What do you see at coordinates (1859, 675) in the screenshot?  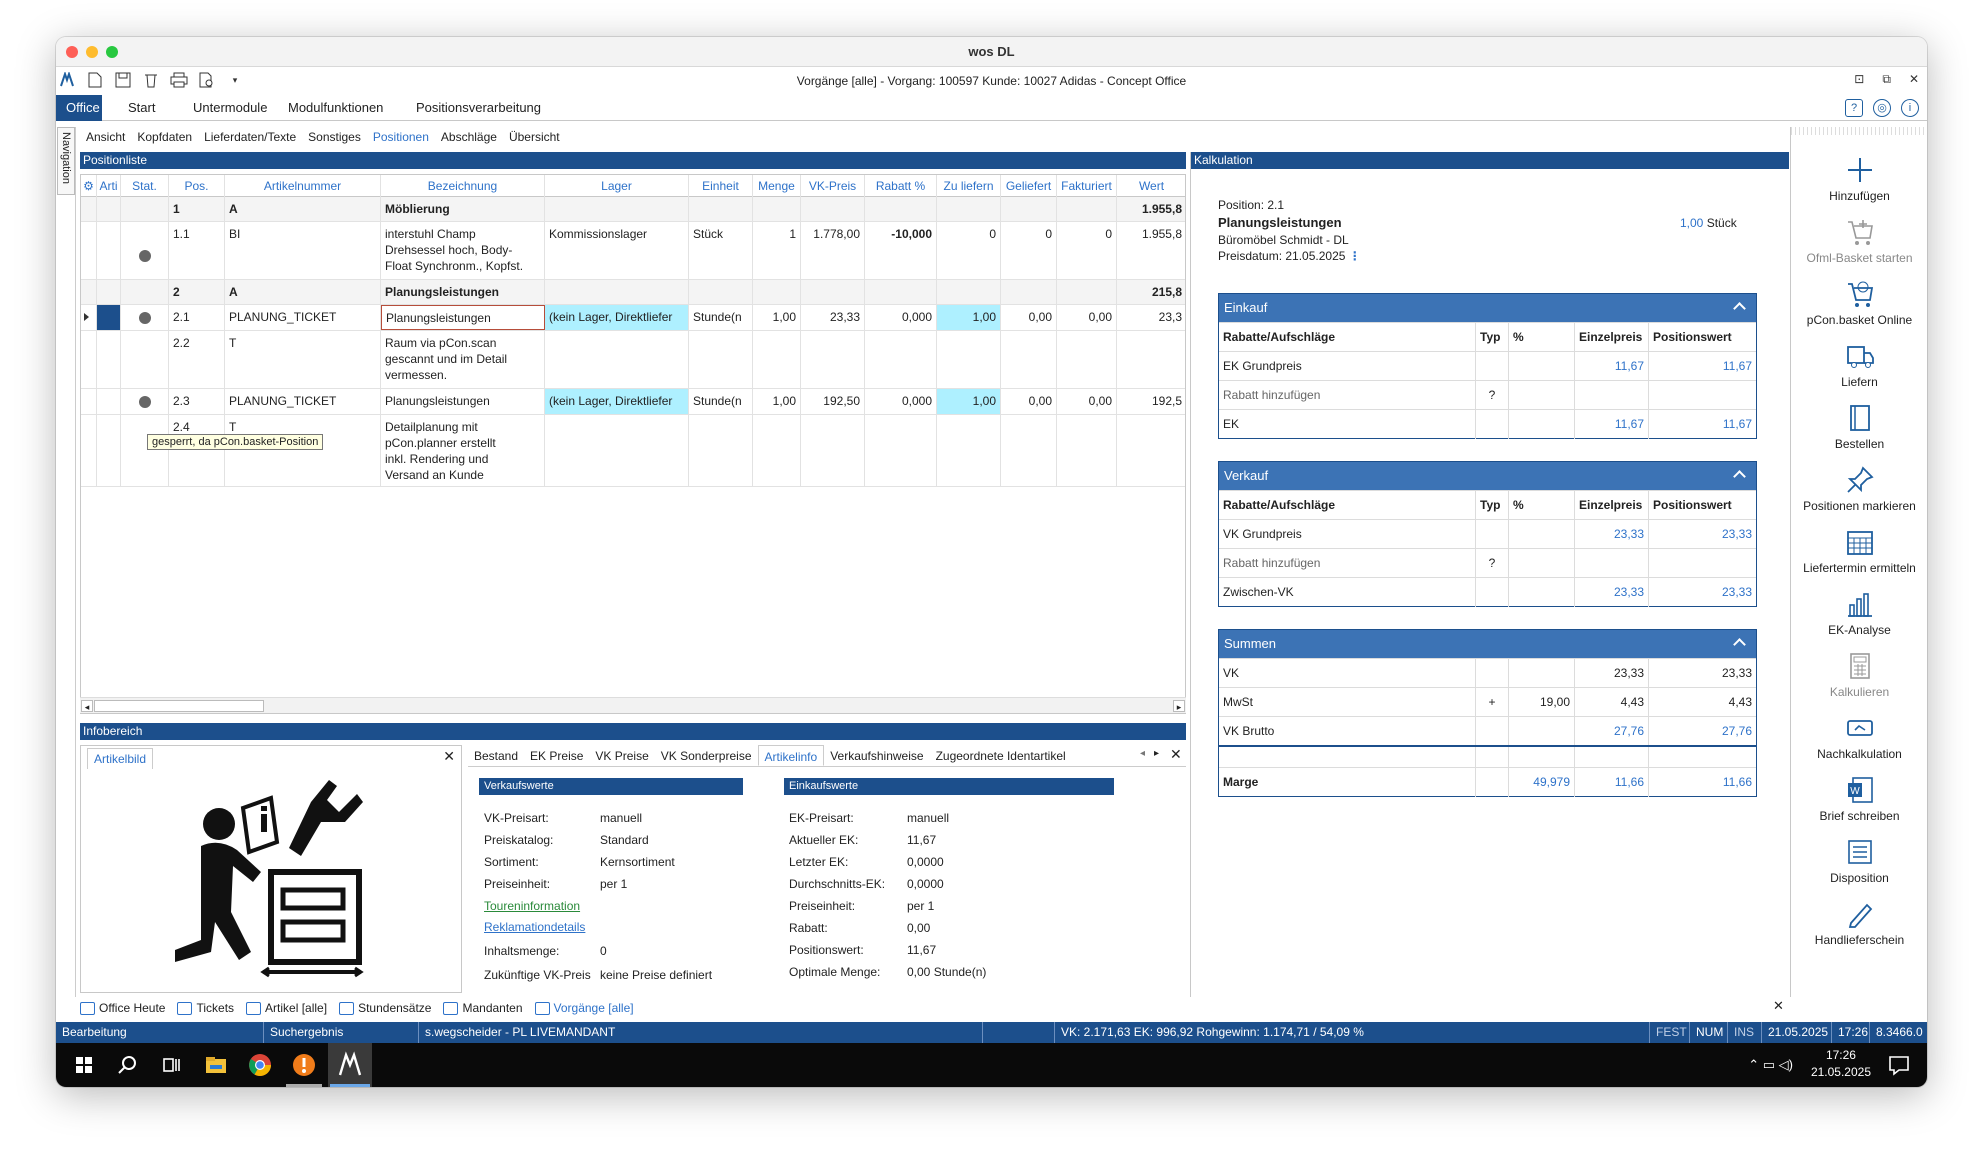 I see `kalkulieren-button: Kalkulieren` at bounding box center [1859, 675].